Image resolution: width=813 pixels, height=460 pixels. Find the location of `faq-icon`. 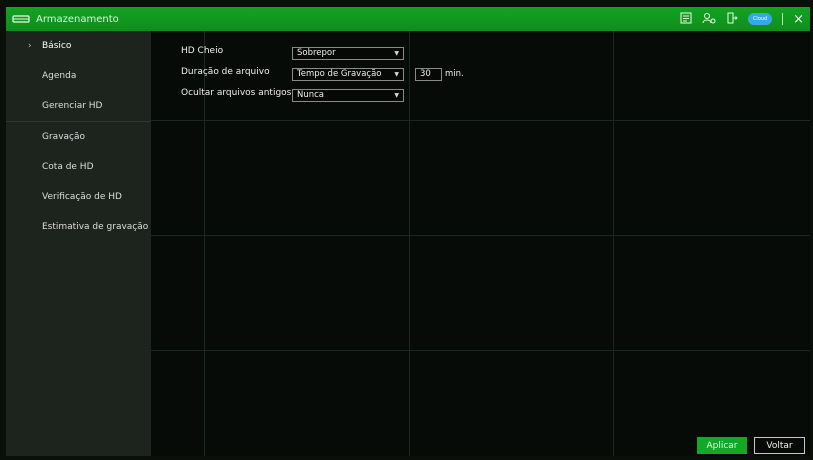

faq-icon is located at coordinates (686, 19).